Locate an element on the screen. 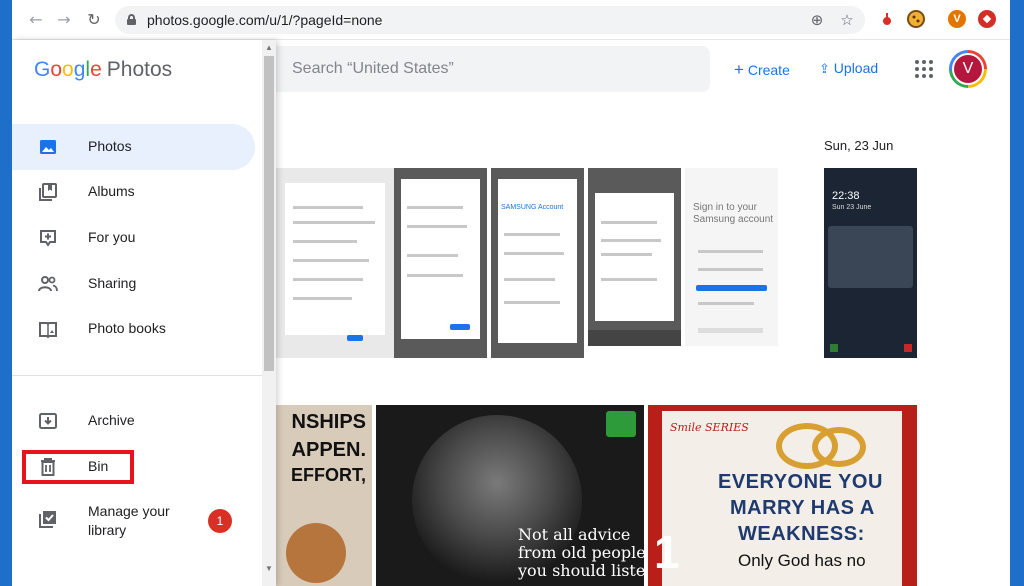 This screenshot has width=1024, height=586. account-avatar: V is located at coordinates (968, 69).